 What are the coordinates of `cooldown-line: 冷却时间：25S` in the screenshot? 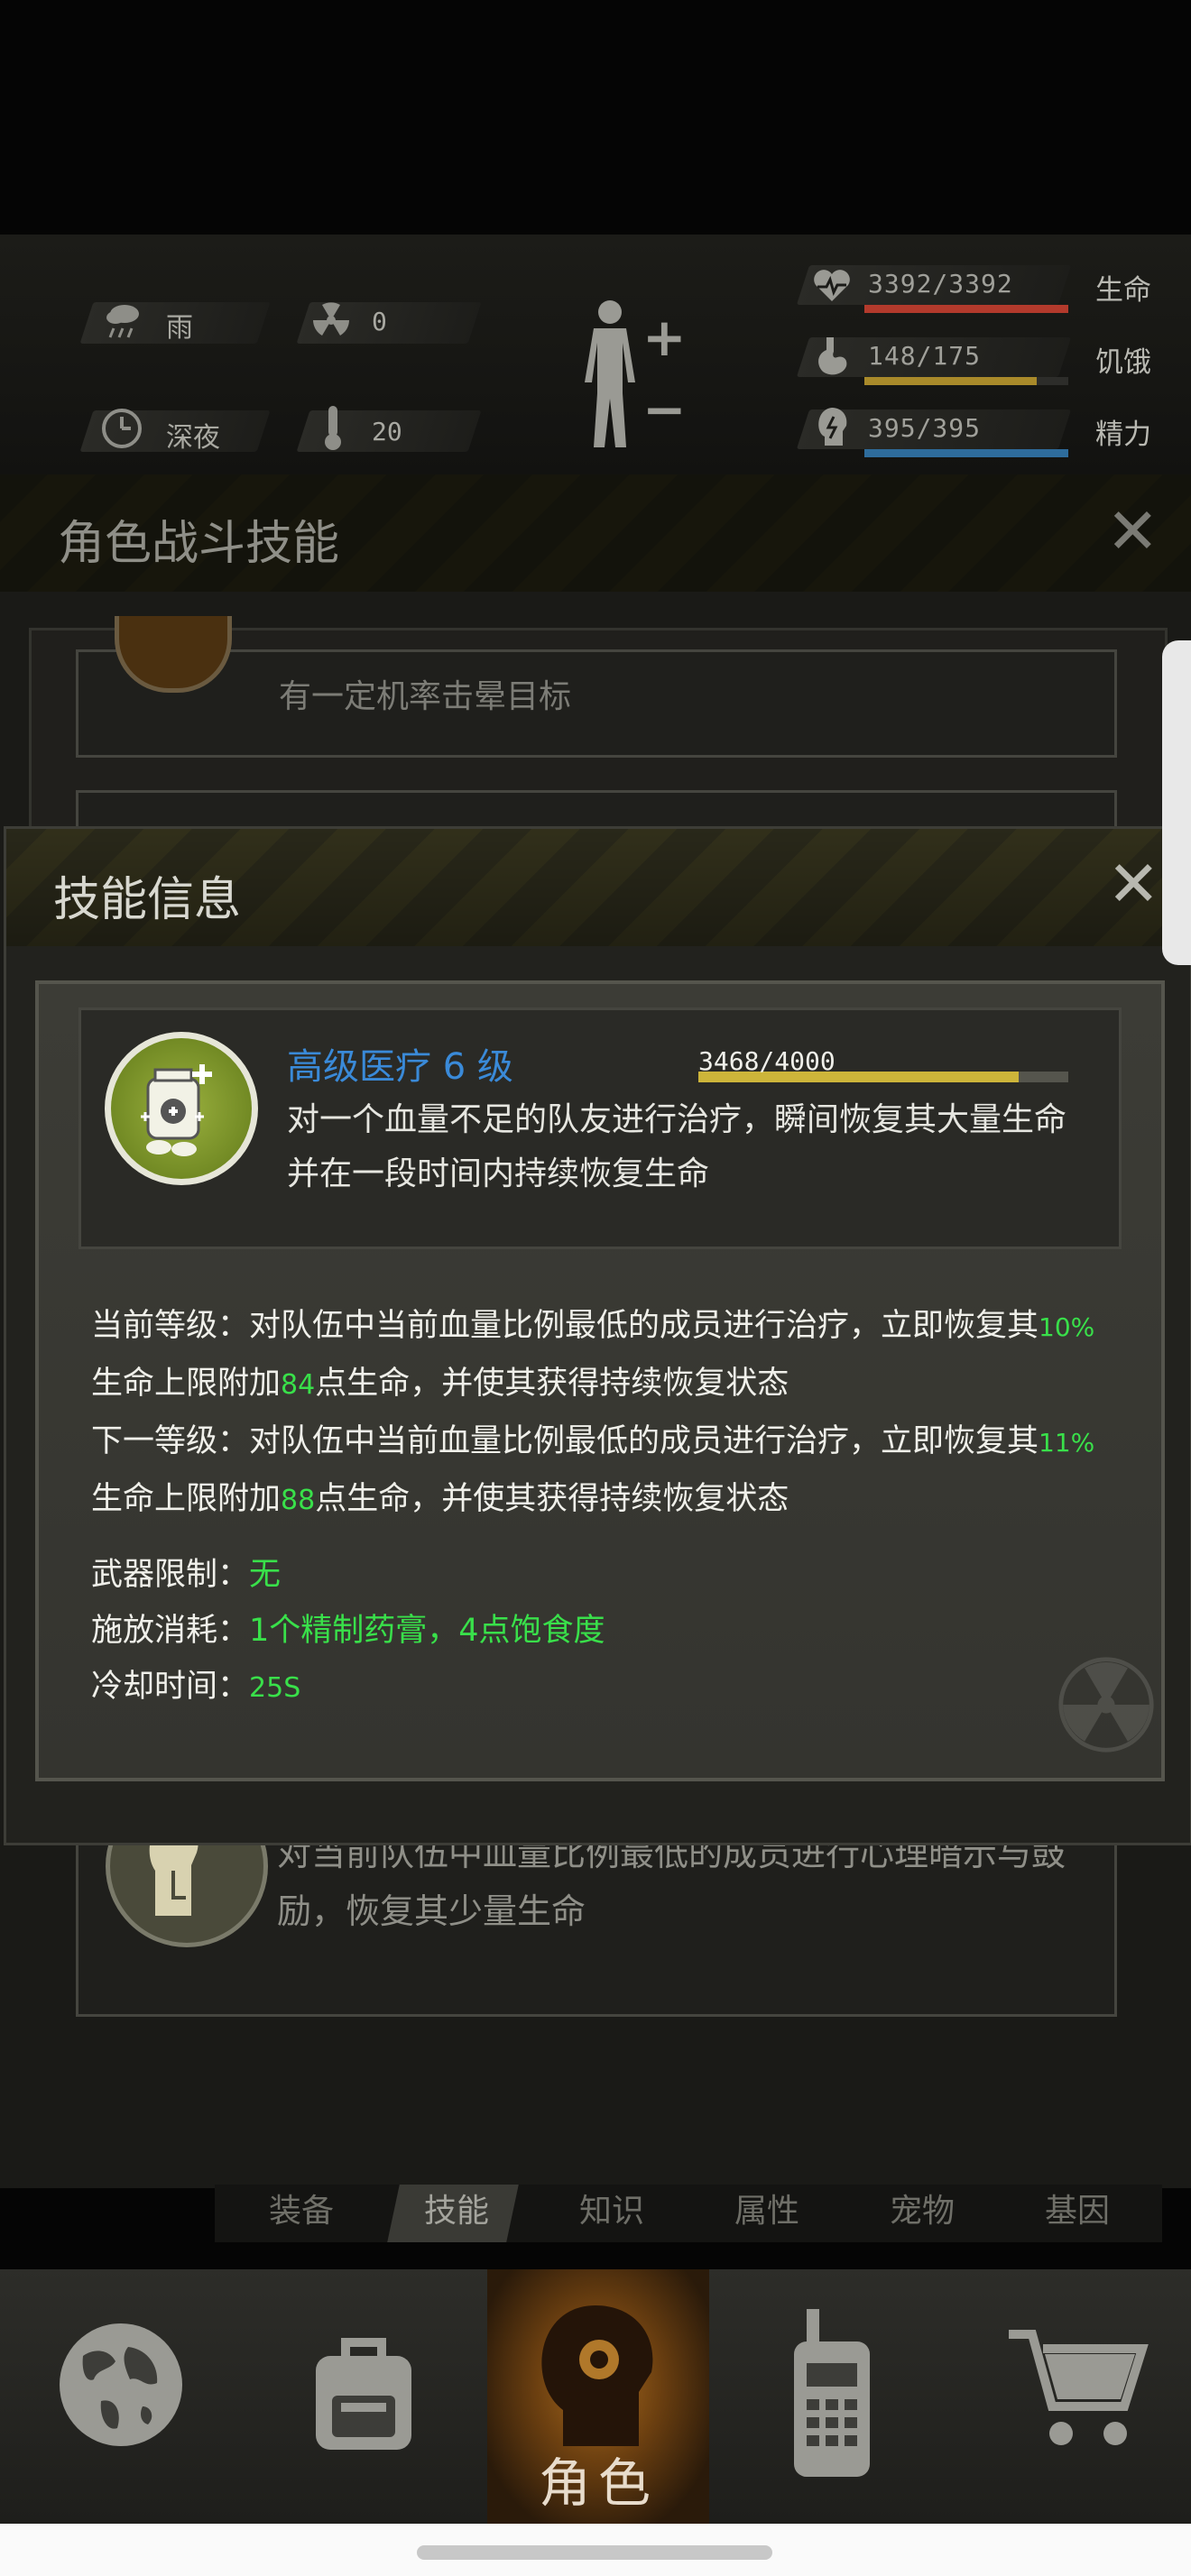 It's located at (592, 1687).